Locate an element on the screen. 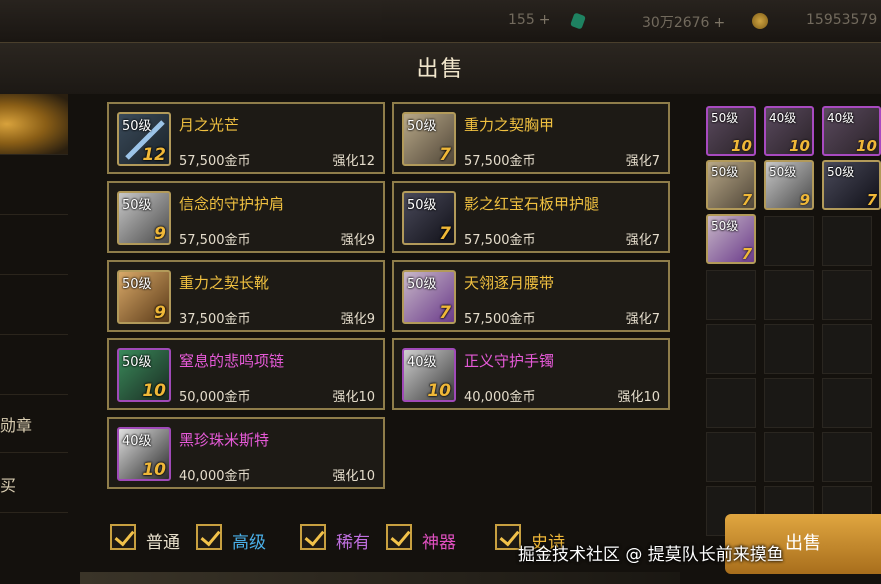 The width and height of the screenshot is (881, 584). item-card: 50级 9 信念的守护护肩 57,500金币 强化9 is located at coordinates (246, 217).